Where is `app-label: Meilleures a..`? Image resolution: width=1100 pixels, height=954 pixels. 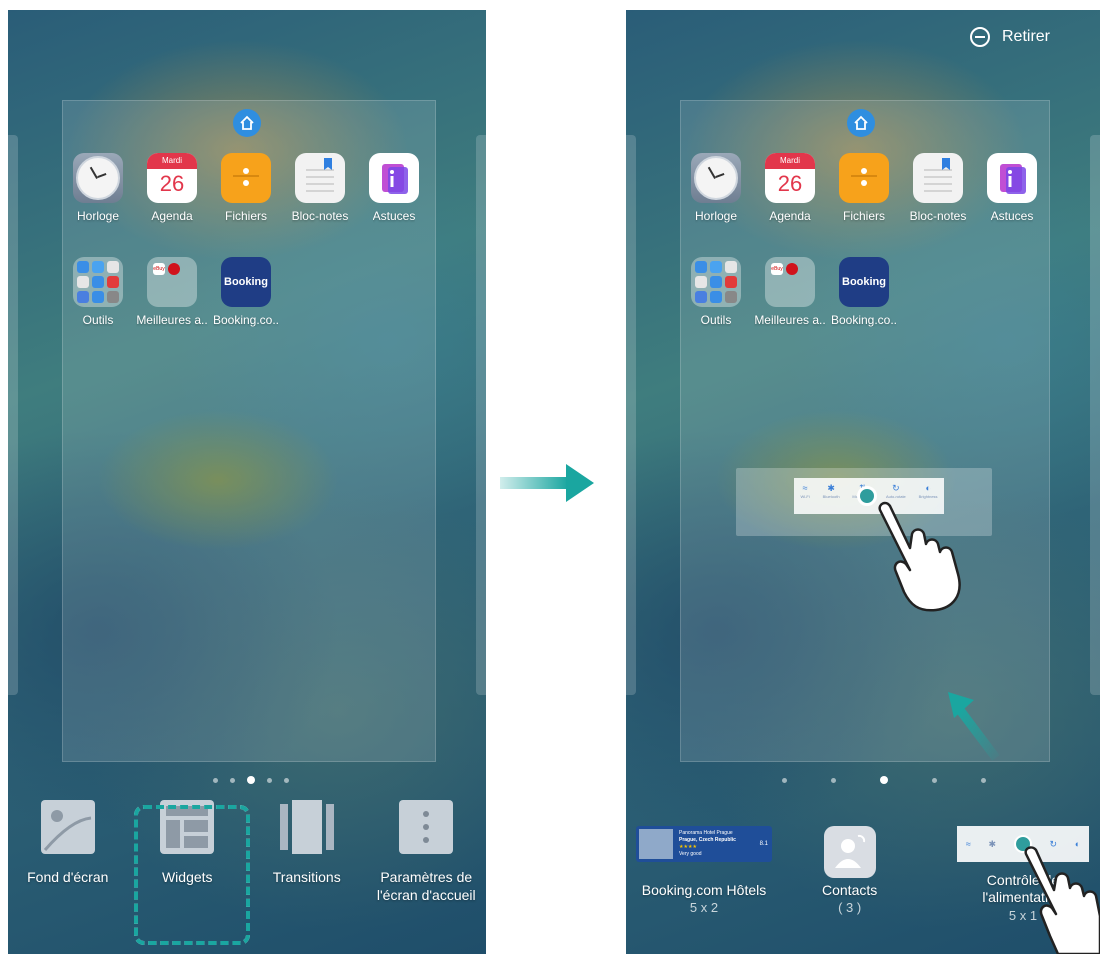
app-label: Meilleures a.. is located at coordinates (172, 320).